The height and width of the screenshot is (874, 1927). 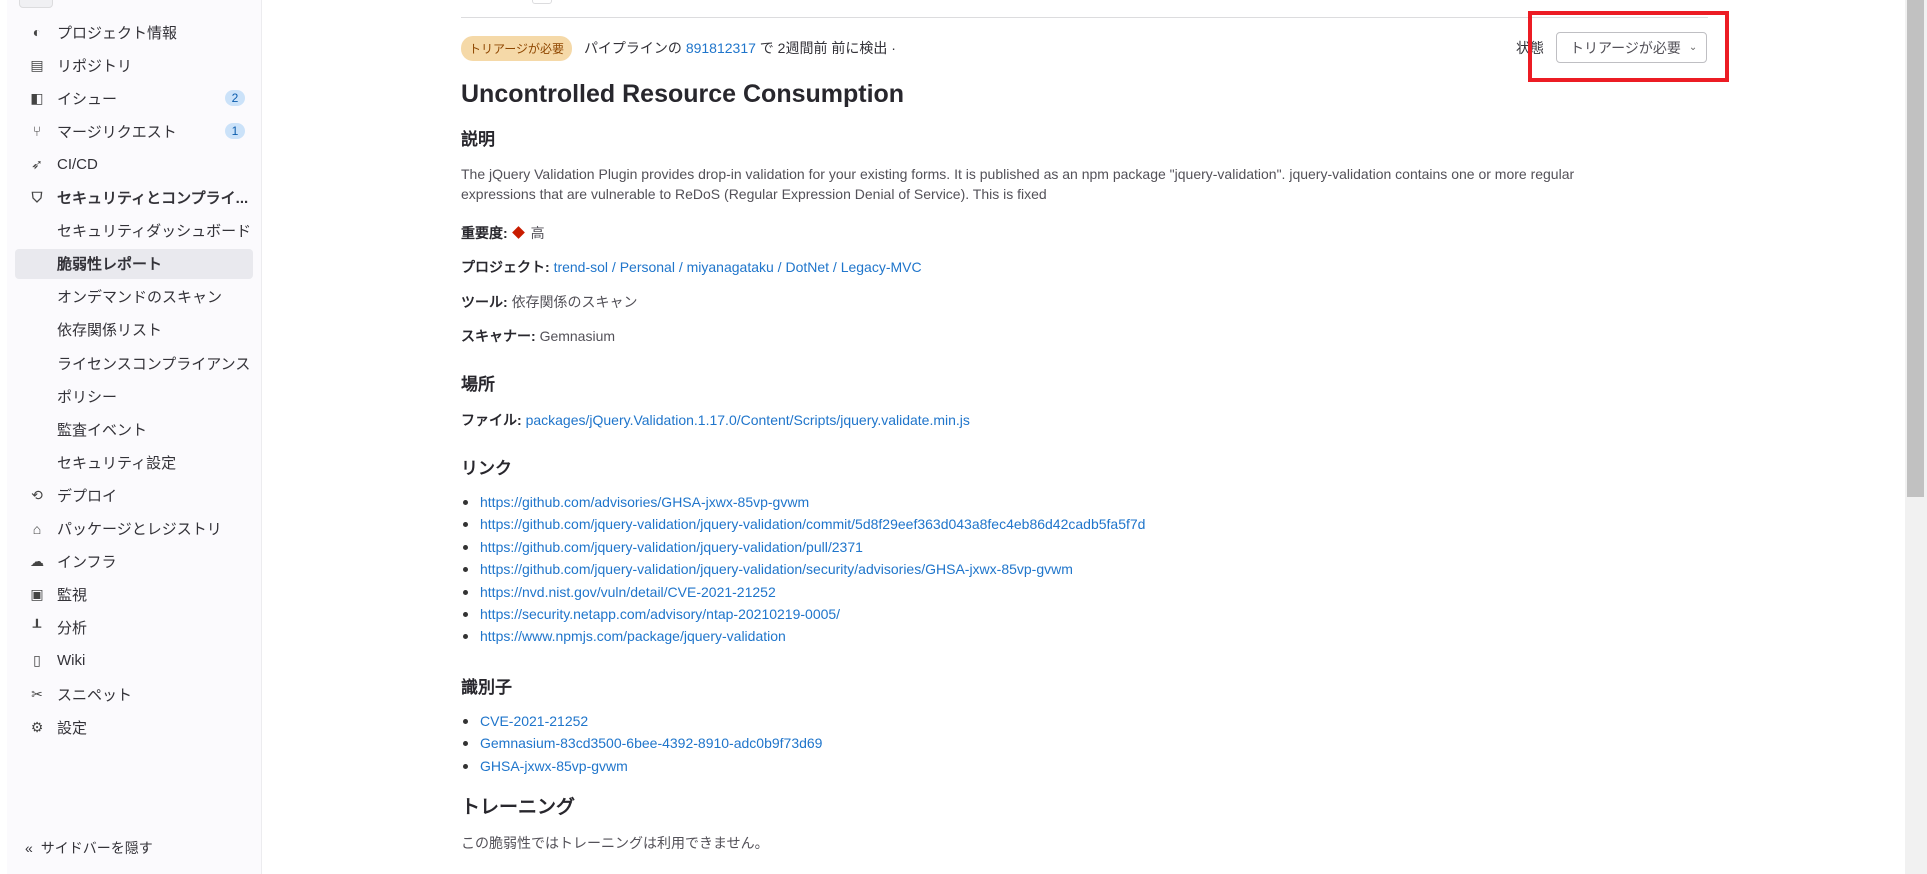 What do you see at coordinates (36, 4) in the screenshot?
I see `project-avatar` at bounding box center [36, 4].